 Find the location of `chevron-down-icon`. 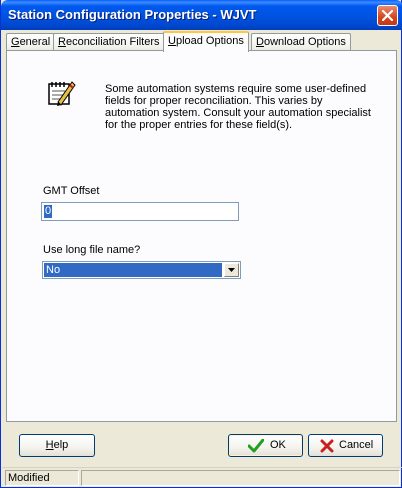

chevron-down-icon is located at coordinates (231, 270).